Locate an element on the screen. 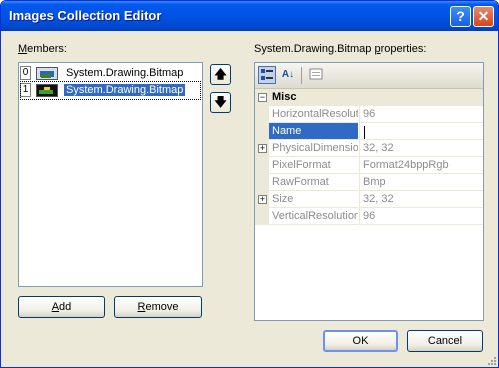 The height and width of the screenshot is (368, 499). list-item: 0 System.Drawing.Bitmap is located at coordinates (110, 73).